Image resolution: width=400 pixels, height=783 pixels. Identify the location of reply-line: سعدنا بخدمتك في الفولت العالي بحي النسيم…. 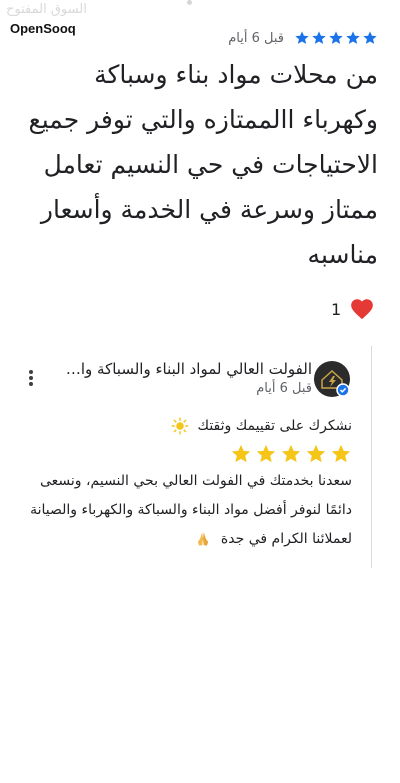
(195, 481).